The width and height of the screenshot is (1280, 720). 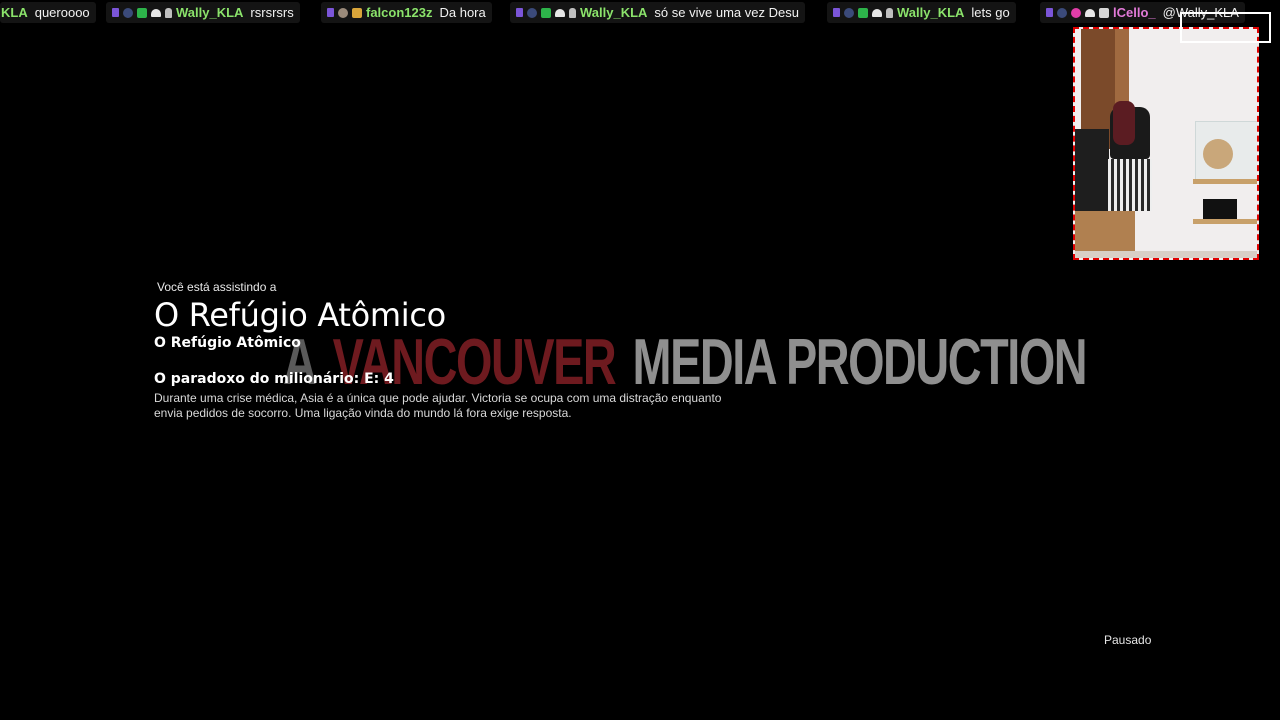 I want to click on gem-badge-icon, so click(x=1104, y=12).